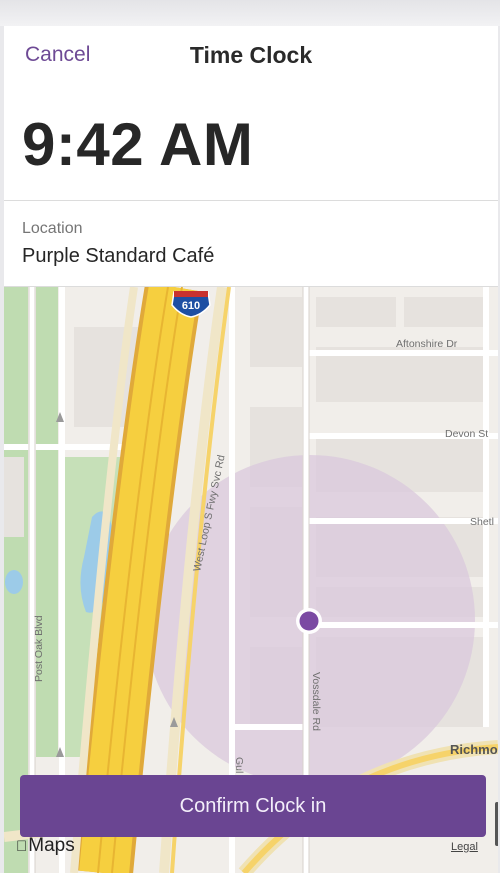 The height and width of the screenshot is (873, 500). What do you see at coordinates (239, 765) in the screenshot?
I see `street-label-gulf: Gul` at bounding box center [239, 765].